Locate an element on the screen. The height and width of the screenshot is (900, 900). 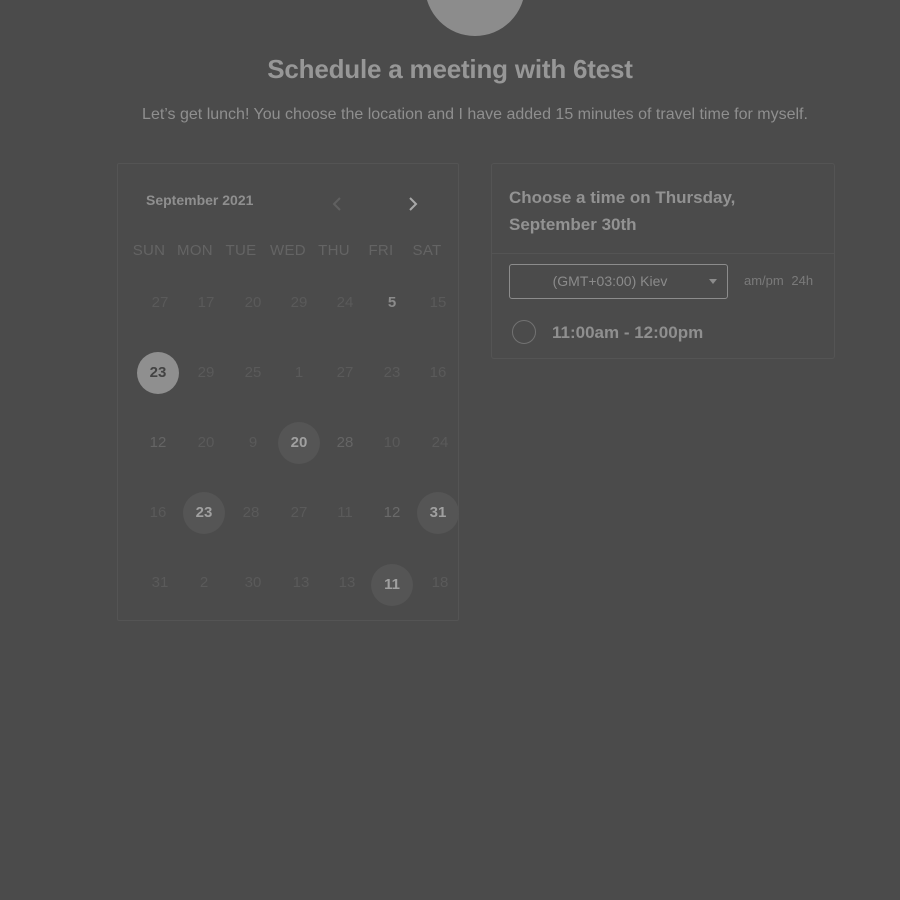
previous-month-button is located at coordinates (337, 204).